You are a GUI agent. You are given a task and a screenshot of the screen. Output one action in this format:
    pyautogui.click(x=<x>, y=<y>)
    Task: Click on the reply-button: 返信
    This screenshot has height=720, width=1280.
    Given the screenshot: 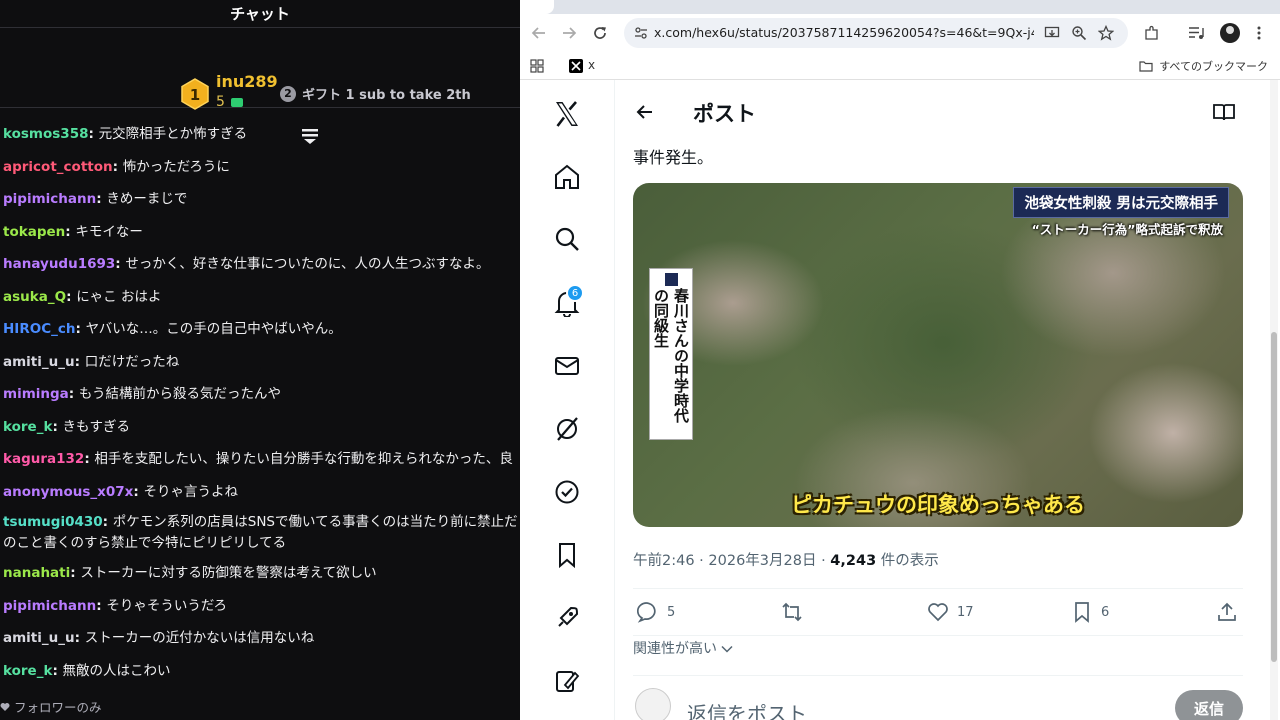 What is the action you would take?
    pyautogui.click(x=1209, y=705)
    